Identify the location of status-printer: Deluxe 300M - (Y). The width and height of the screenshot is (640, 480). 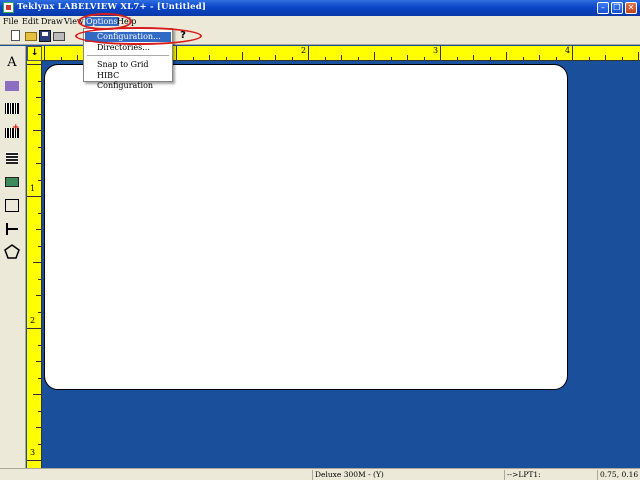
(406, 475).